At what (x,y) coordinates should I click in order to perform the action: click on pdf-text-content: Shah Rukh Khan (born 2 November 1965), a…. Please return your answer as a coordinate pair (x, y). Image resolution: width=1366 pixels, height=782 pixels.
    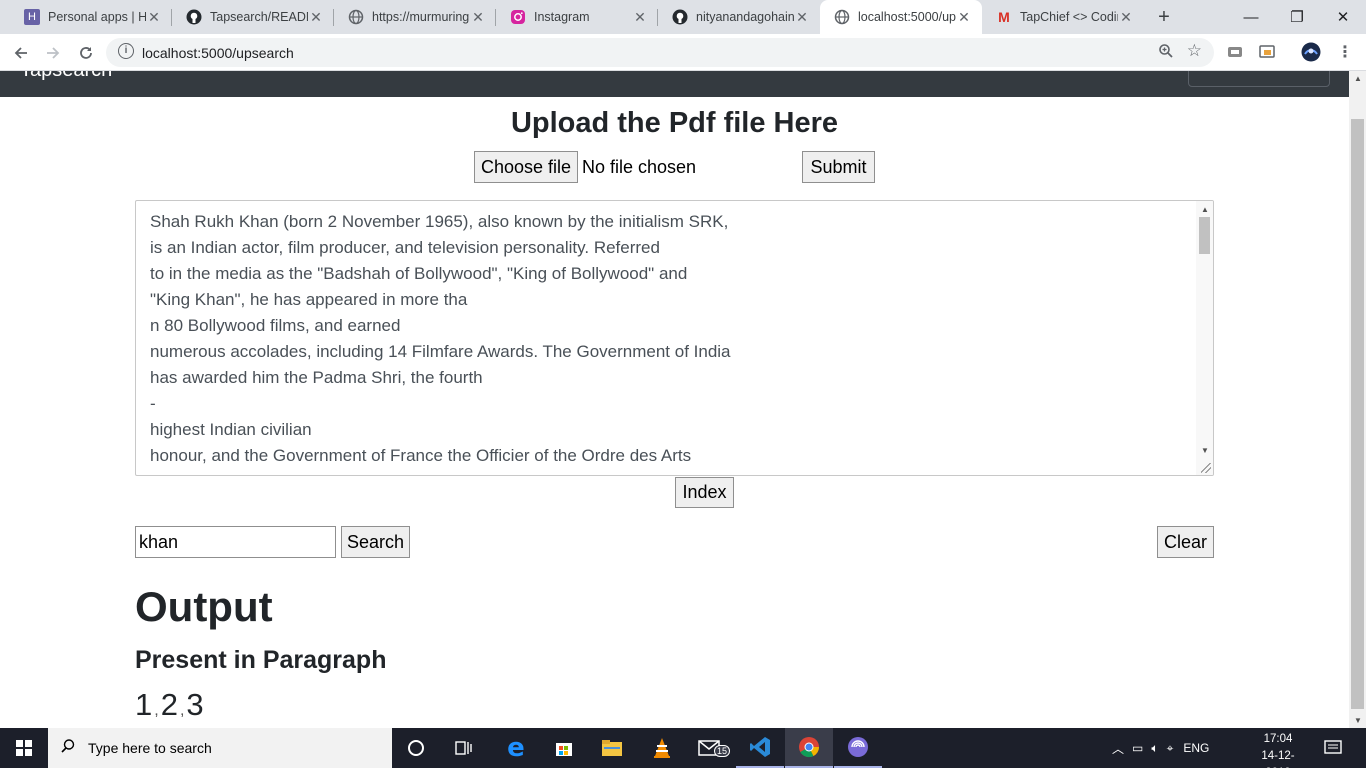
    Looking at the image, I should click on (440, 339).